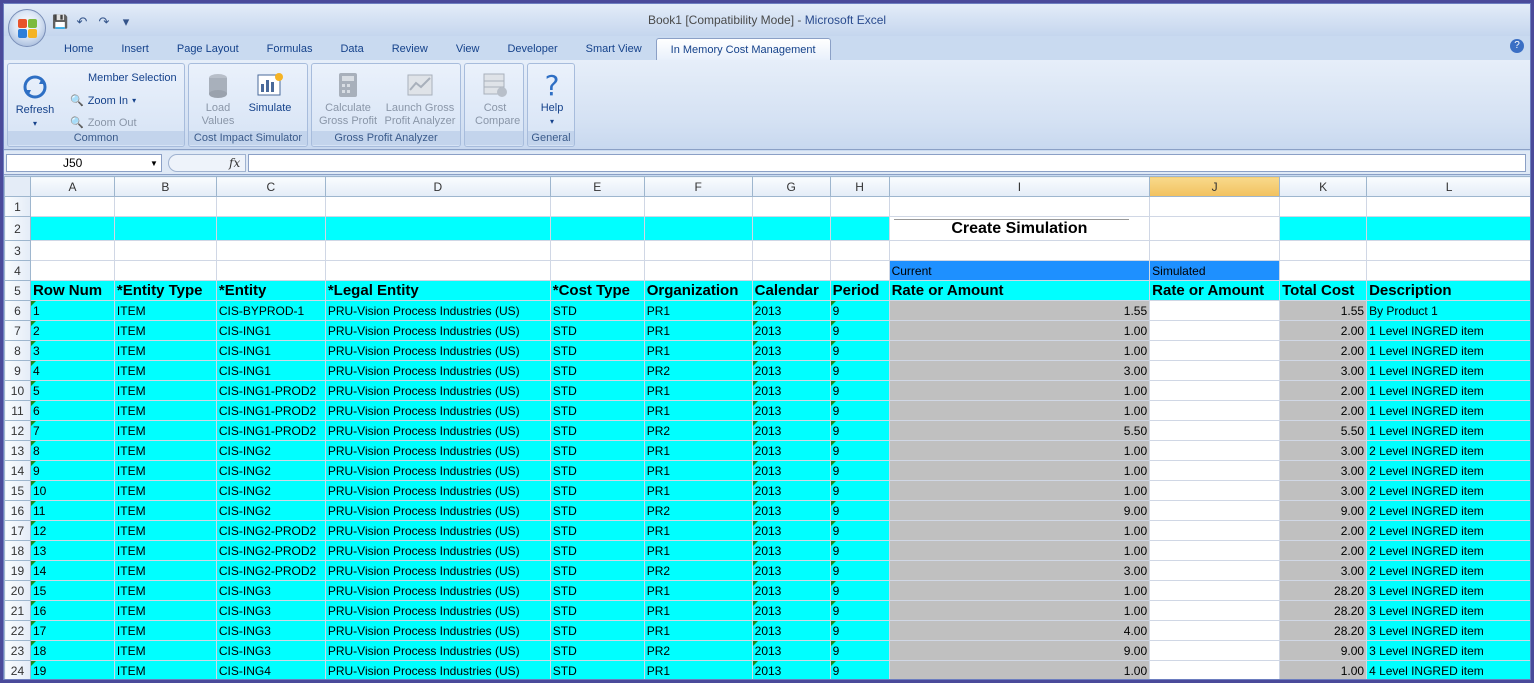 This screenshot has width=1534, height=683. I want to click on data-cell: 7, so click(72, 430).